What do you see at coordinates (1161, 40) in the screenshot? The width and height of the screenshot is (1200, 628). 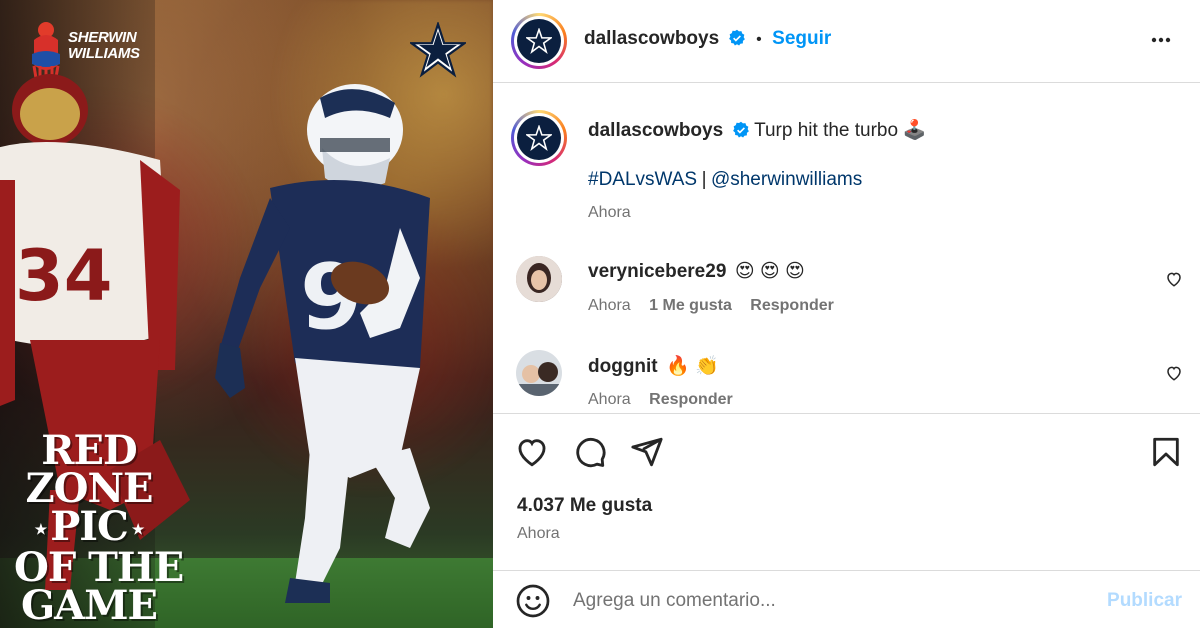 I see `more-options-icon` at bounding box center [1161, 40].